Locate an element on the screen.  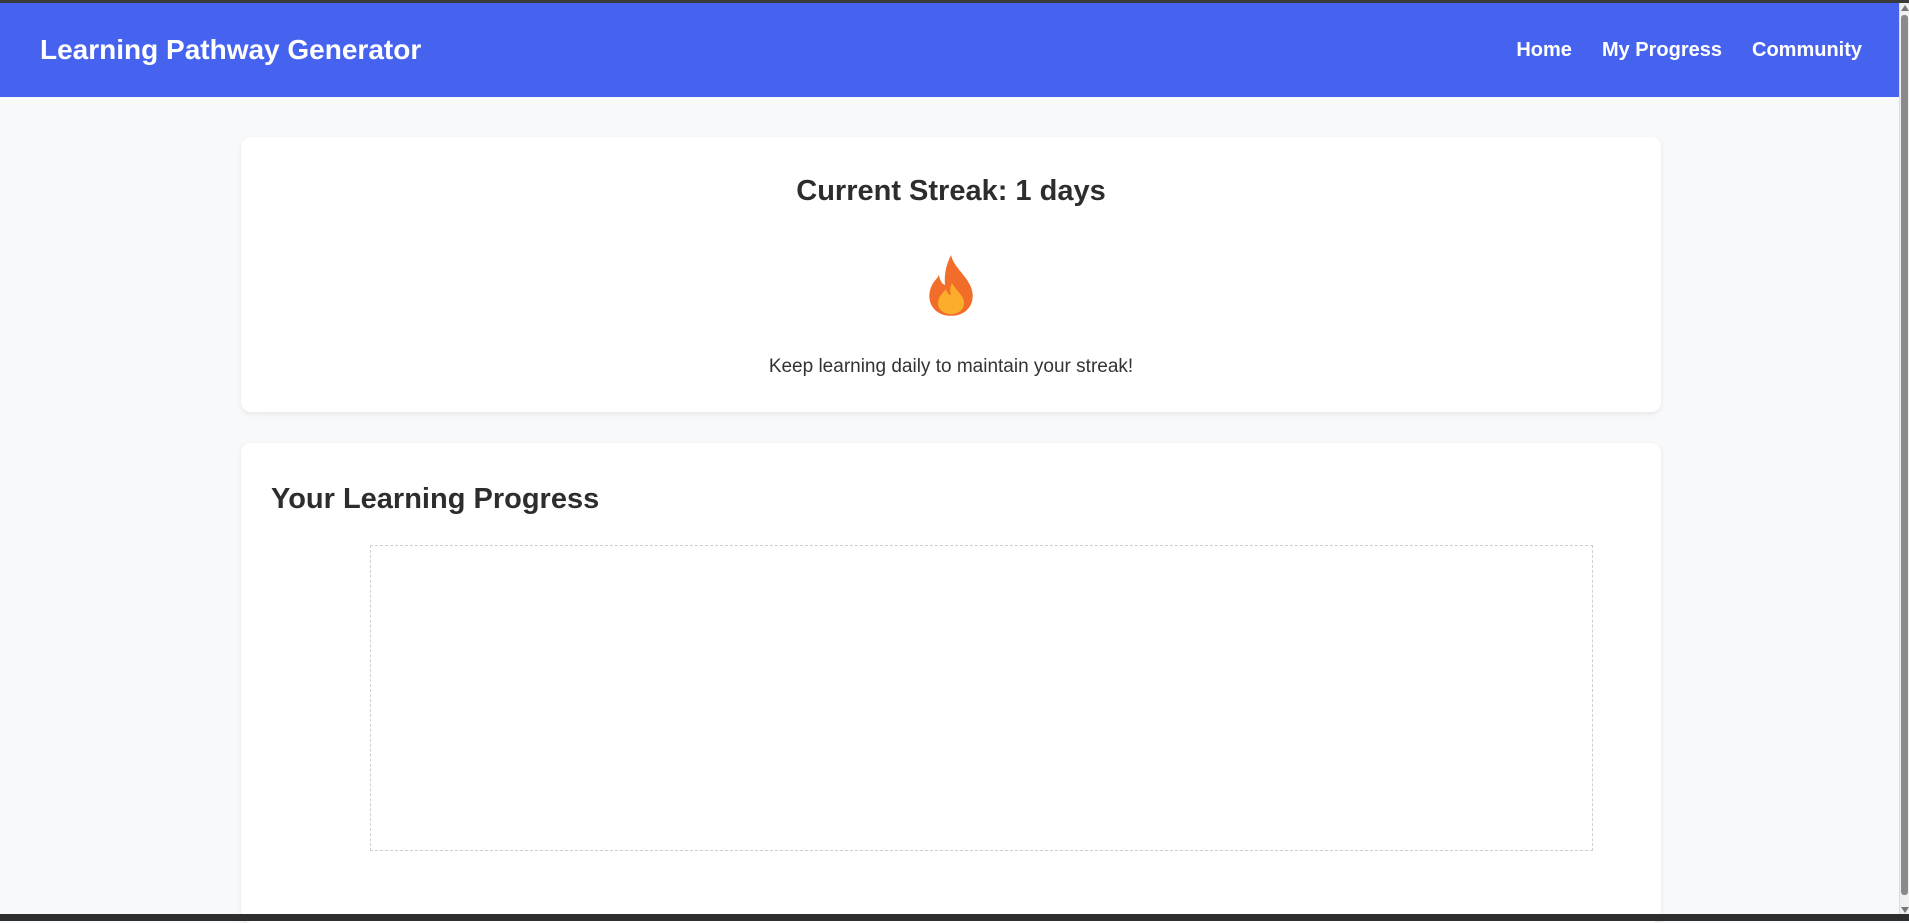
streak-title: Current Streak: 1 days is located at coordinates (951, 191).